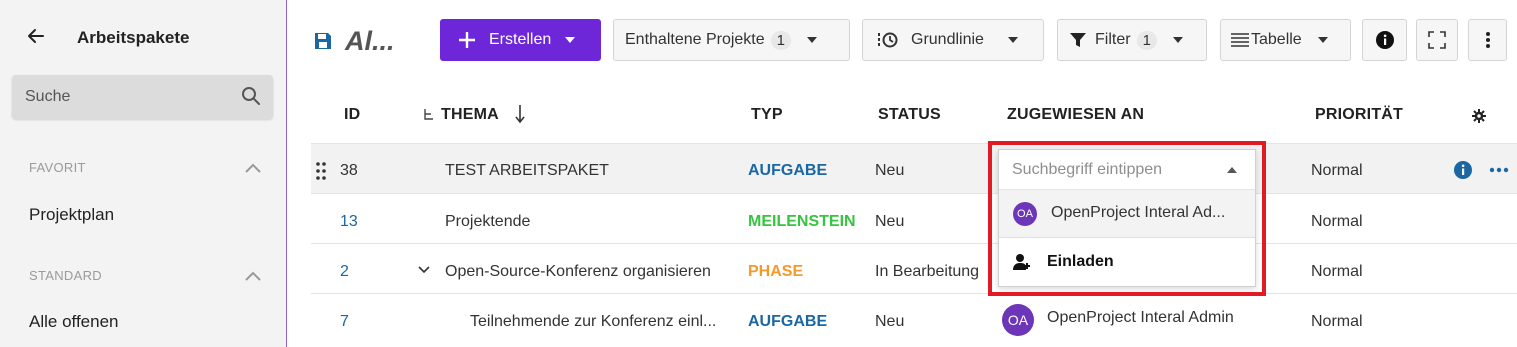 Image resolution: width=1517 pixels, height=347 pixels. Describe the element at coordinates (767, 115) in the screenshot. I see `column-header-typ: TYP` at that location.